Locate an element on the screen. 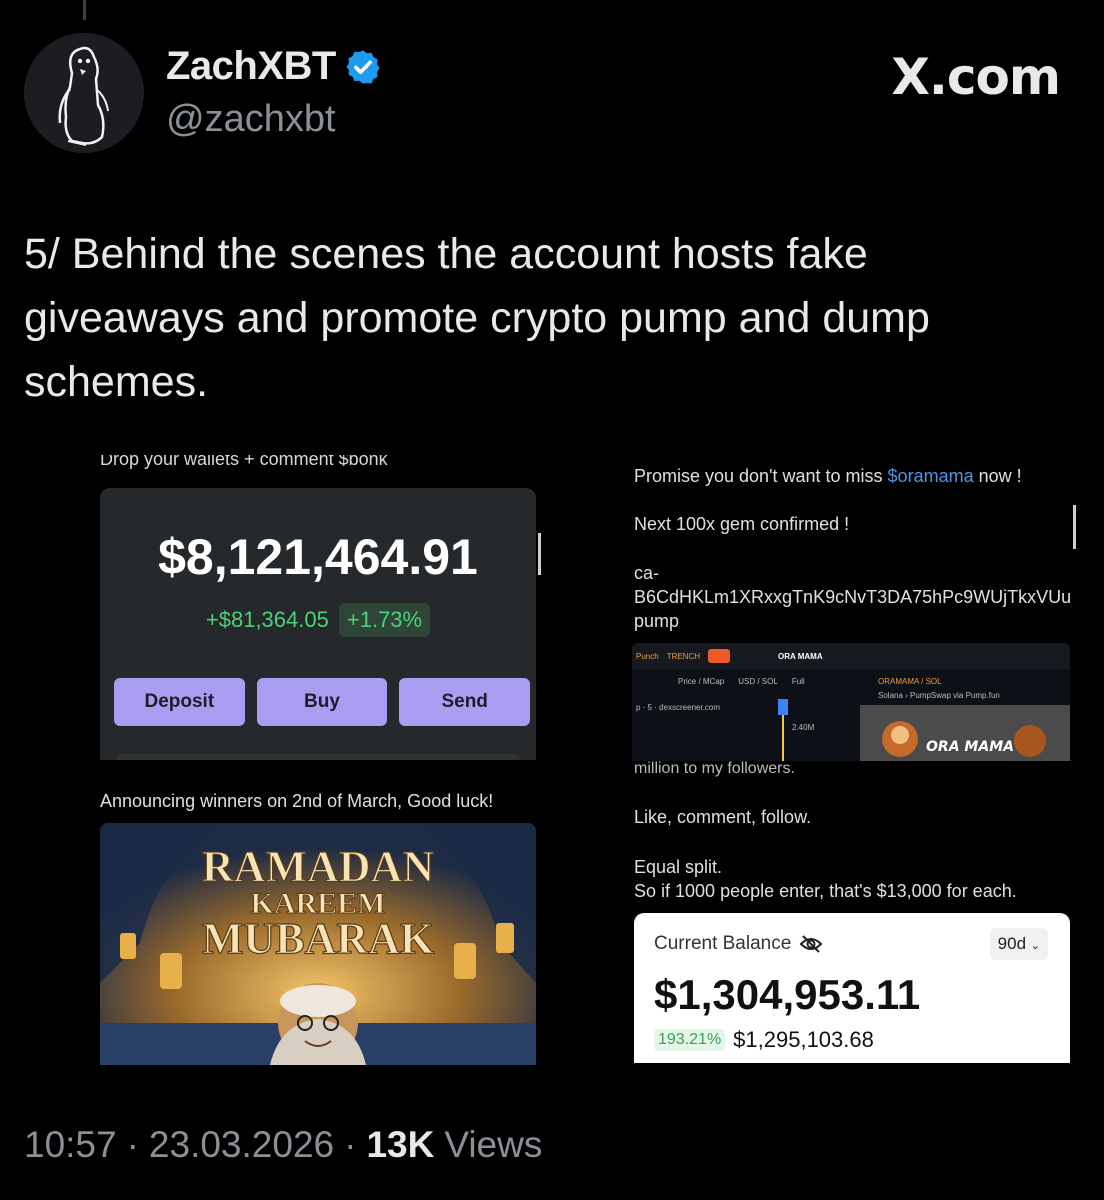 This screenshot has width=1104, height=1200. chart-tab-price: Price / MCap is located at coordinates (701, 681).